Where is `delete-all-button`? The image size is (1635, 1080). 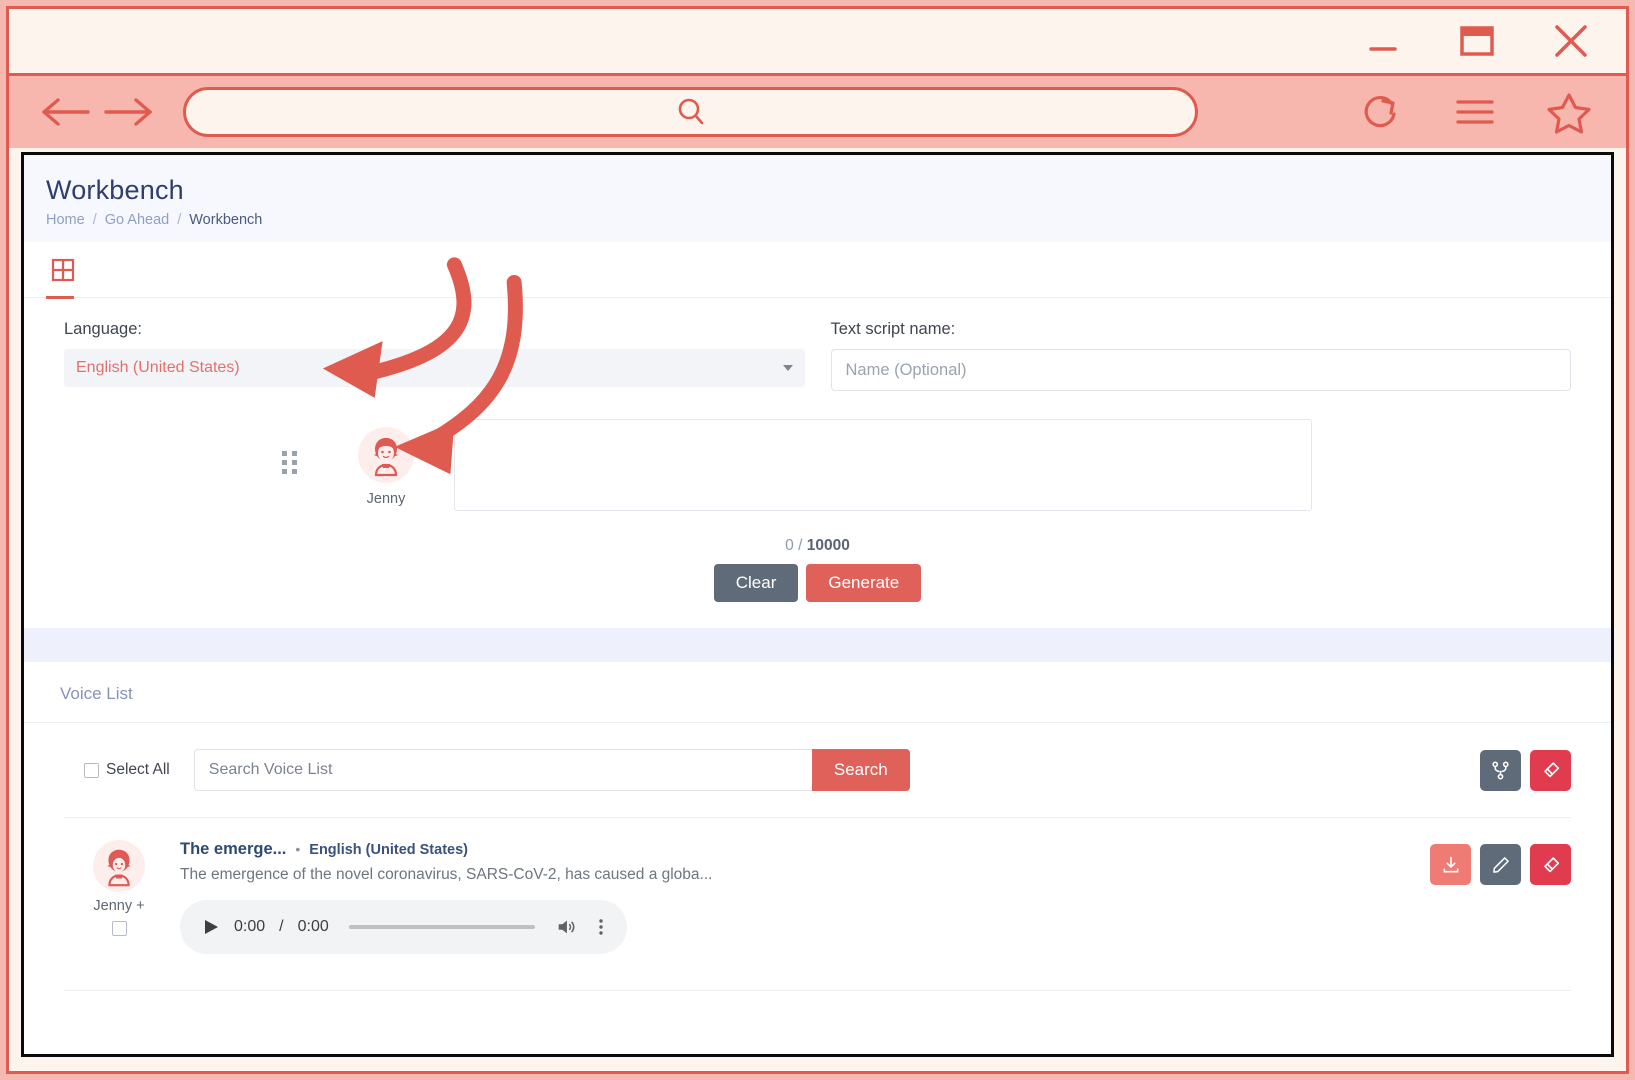
delete-all-button is located at coordinates (1550, 770).